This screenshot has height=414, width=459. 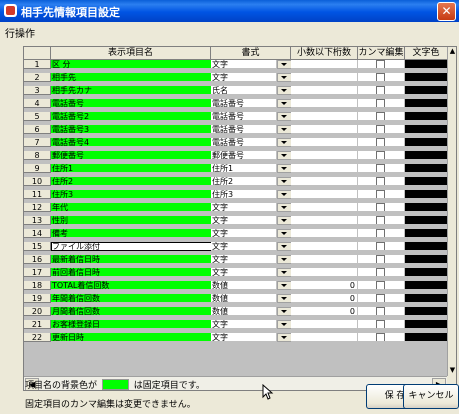 I want to click on table-row: 16 最新着信日時 文字, so click(x=240, y=259).